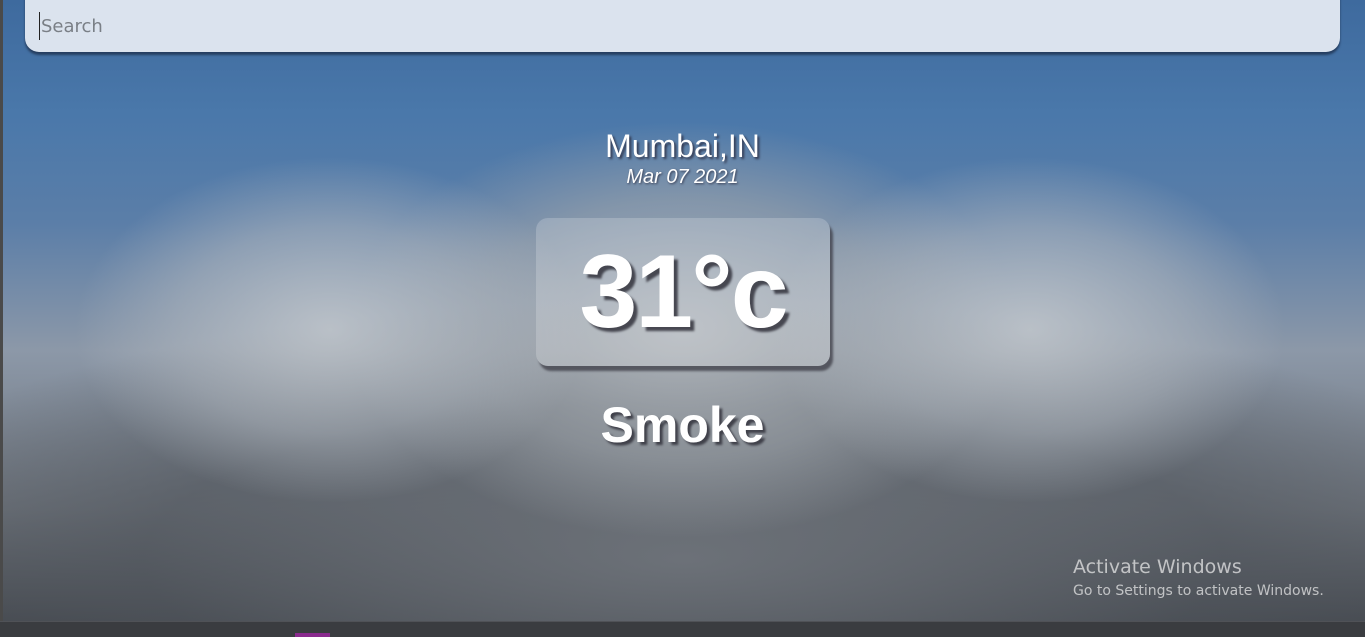 The image size is (1365, 637). I want to click on temperature-value: 31°c, so click(683, 292).